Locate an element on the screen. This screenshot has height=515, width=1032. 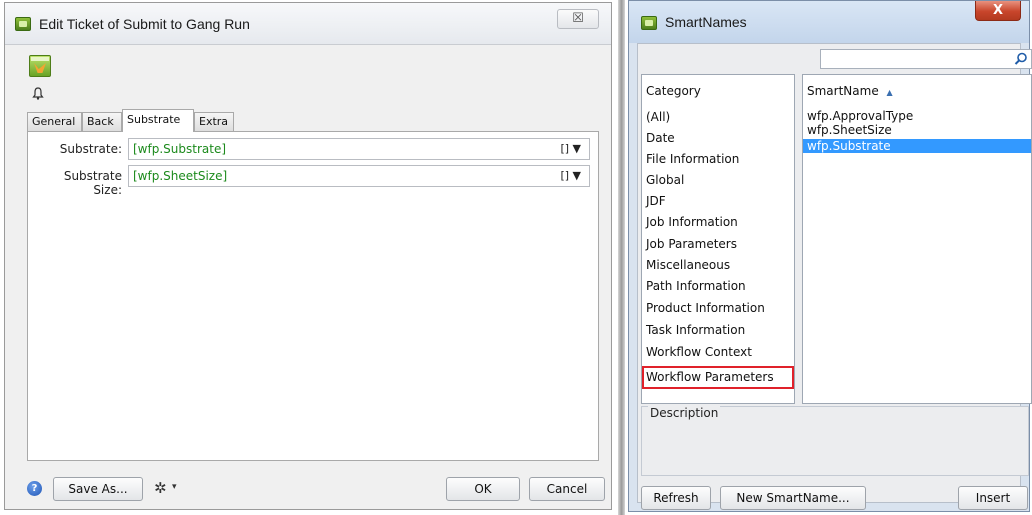
close-button: ☒ is located at coordinates (578, 19).